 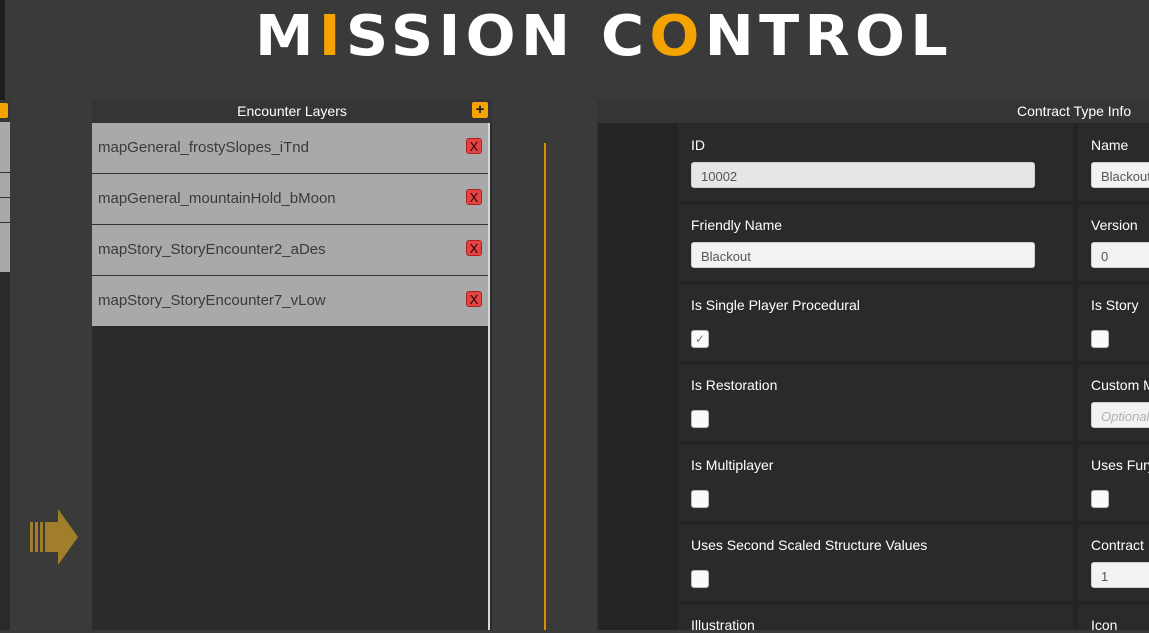 I want to click on field-friendly-name: Friendly Name Blackout, so click(x=875, y=242).